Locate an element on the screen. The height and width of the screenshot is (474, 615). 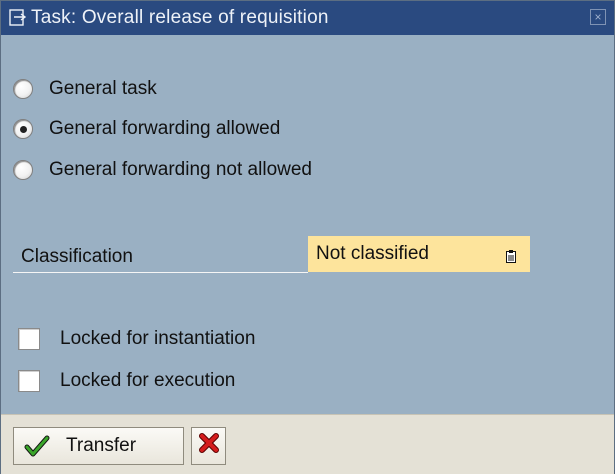
red-x-icon is located at coordinates (209, 446).